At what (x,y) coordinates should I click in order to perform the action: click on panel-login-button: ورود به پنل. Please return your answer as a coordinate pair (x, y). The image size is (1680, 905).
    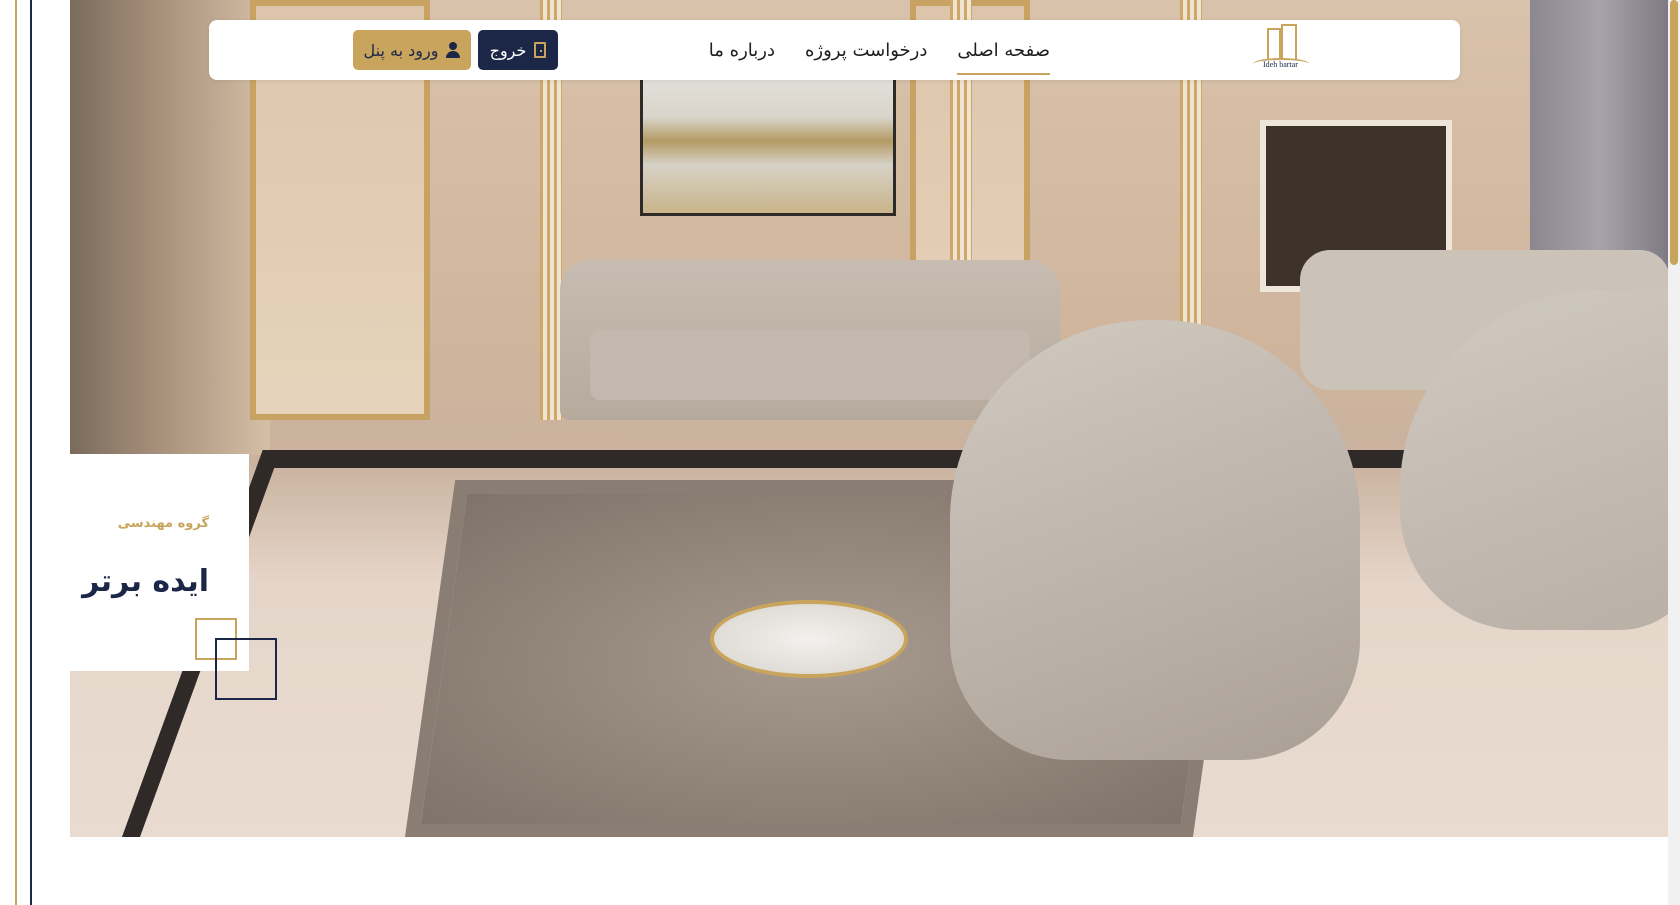
    Looking at the image, I should click on (412, 50).